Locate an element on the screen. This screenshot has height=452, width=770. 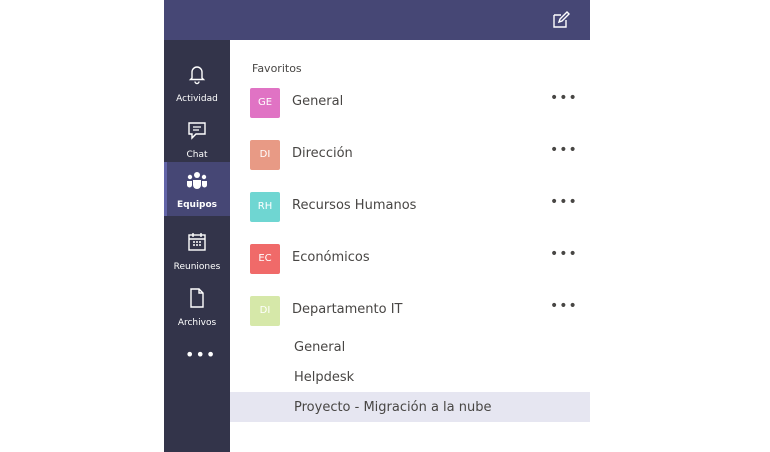
rail-item-label: Archivos is located at coordinates (197, 323).